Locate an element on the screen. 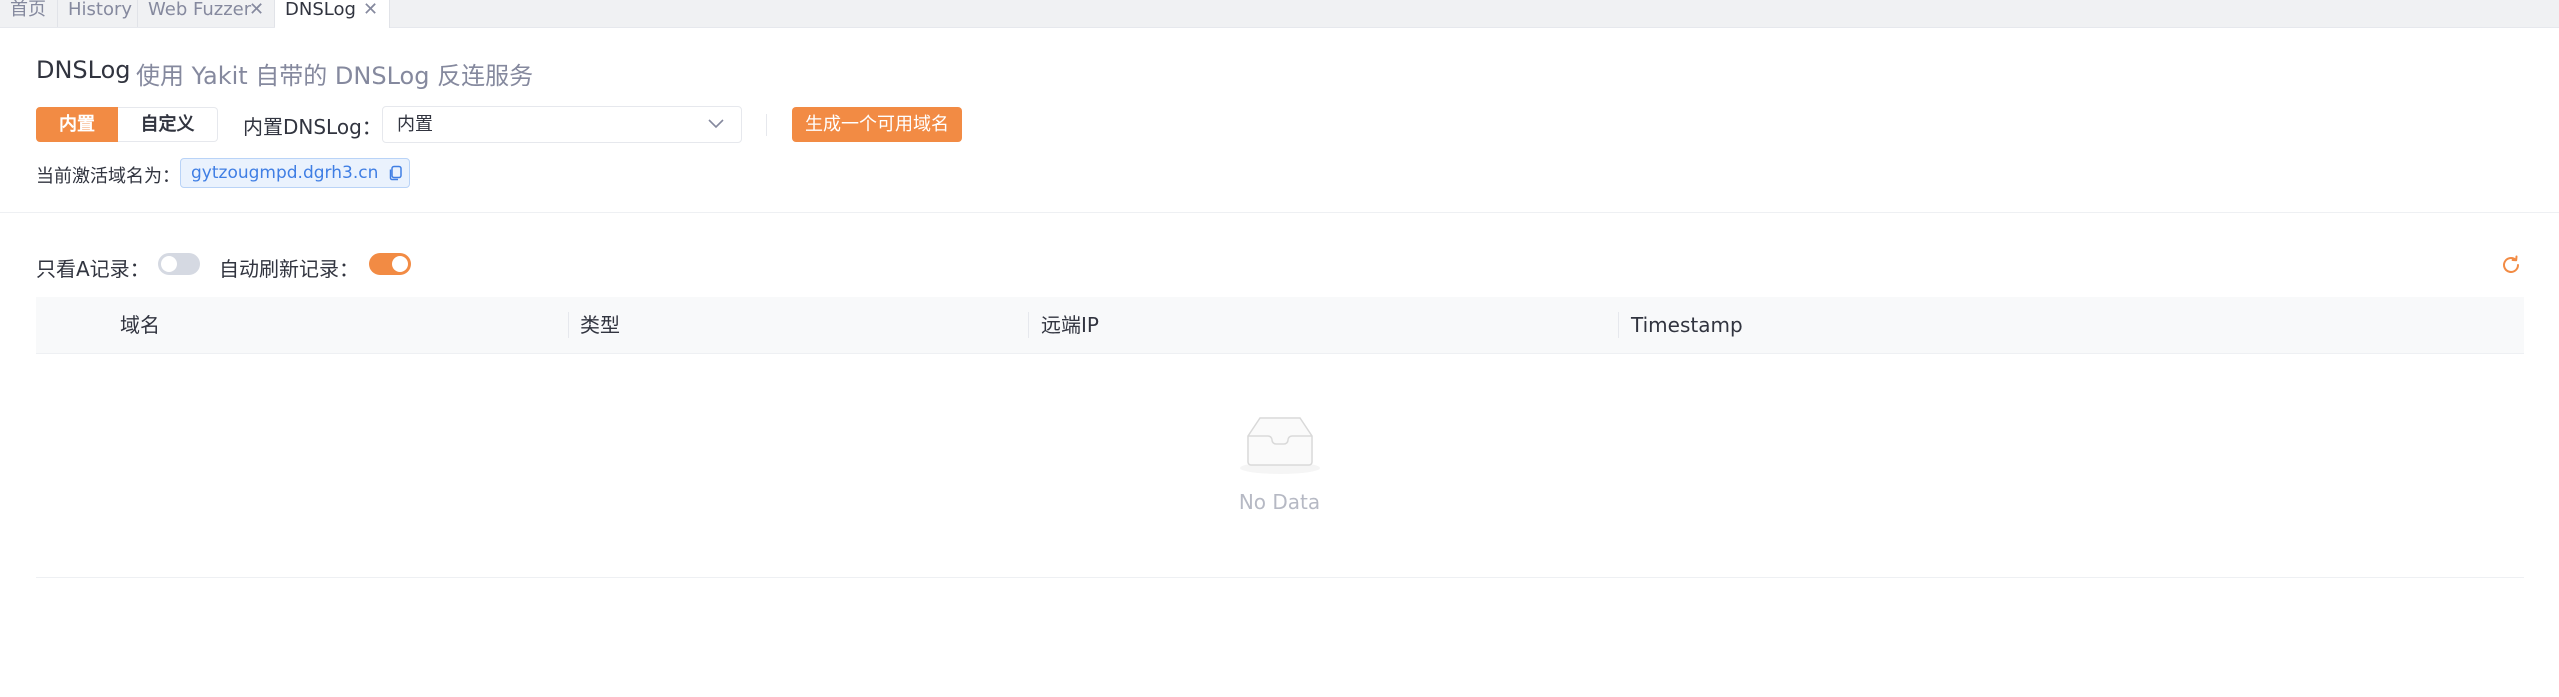  dnslog-select: 内置 is located at coordinates (562, 124).